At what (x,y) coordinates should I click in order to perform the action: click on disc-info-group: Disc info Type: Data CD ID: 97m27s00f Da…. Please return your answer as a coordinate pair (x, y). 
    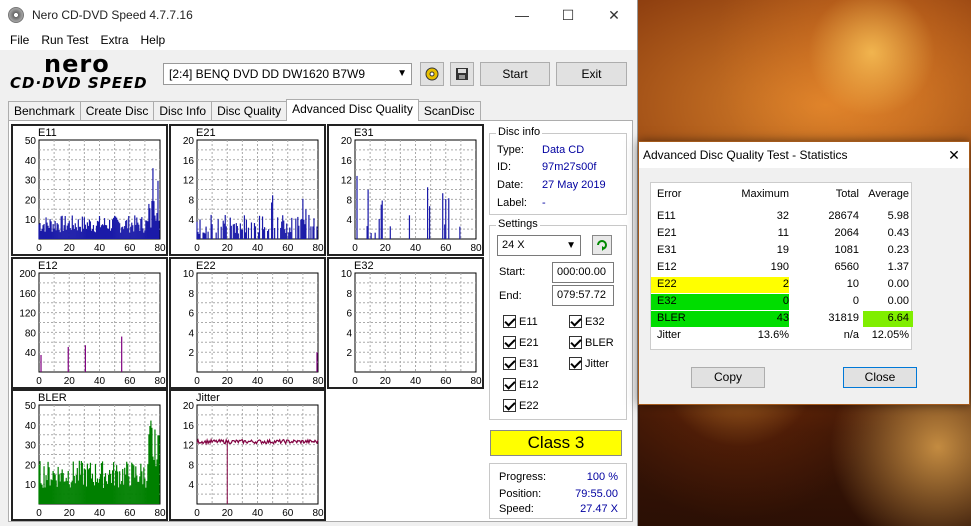
    Looking at the image, I should click on (558, 170).